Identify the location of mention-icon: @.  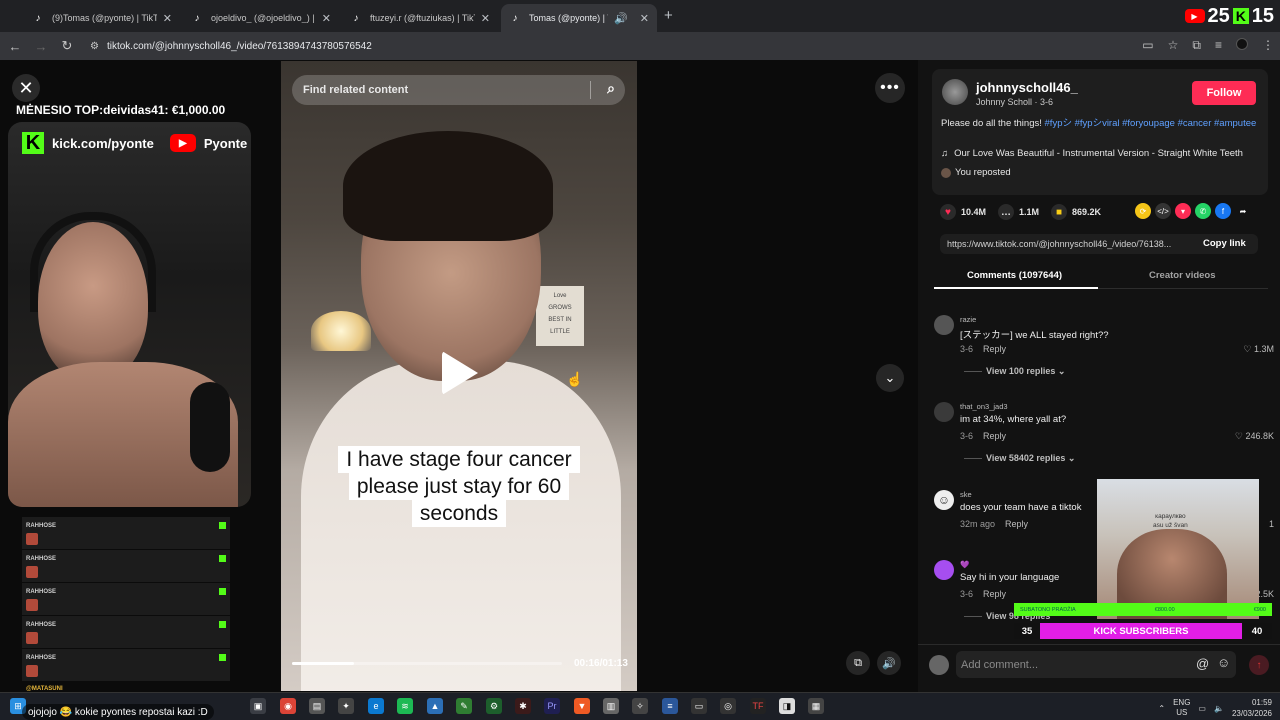
(1202, 663).